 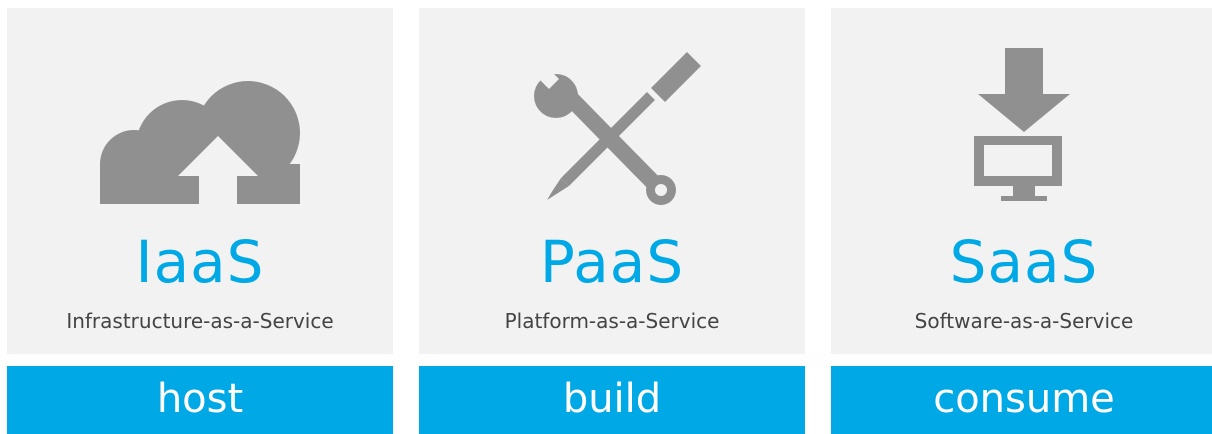 I want to click on build-label: build, so click(x=612, y=399).